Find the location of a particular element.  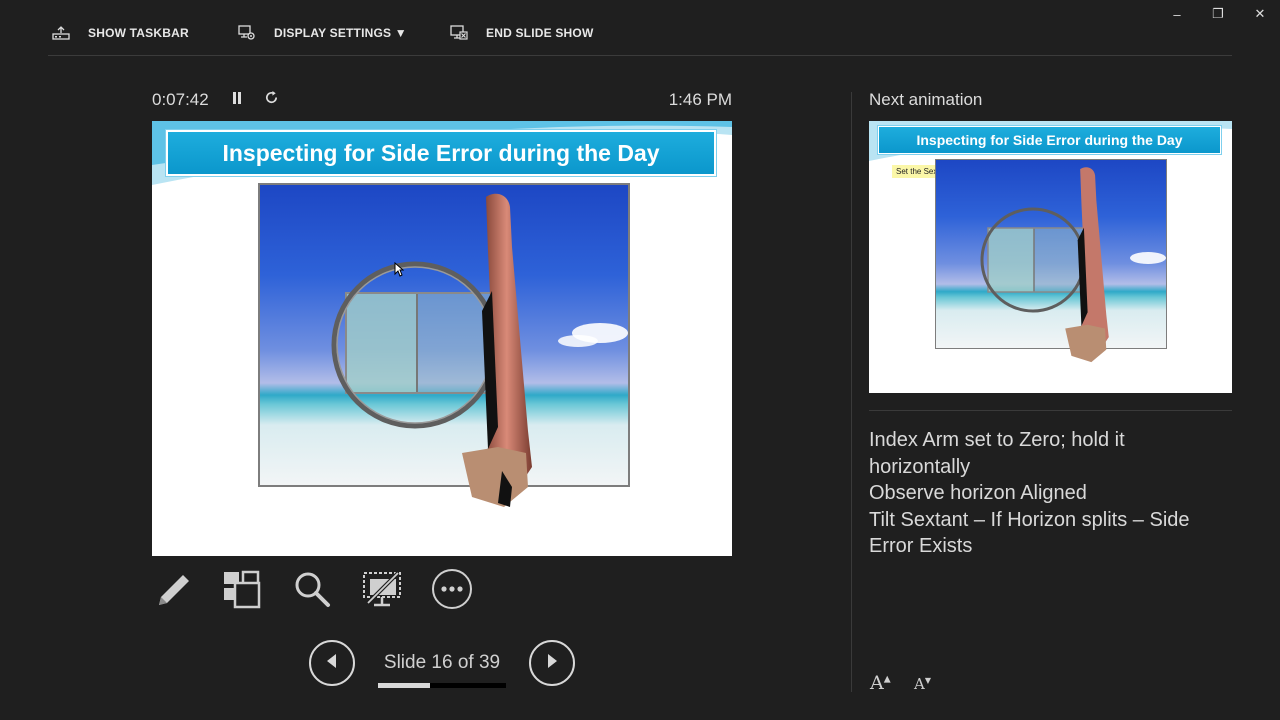

slide-progress-fill is located at coordinates (404, 685).